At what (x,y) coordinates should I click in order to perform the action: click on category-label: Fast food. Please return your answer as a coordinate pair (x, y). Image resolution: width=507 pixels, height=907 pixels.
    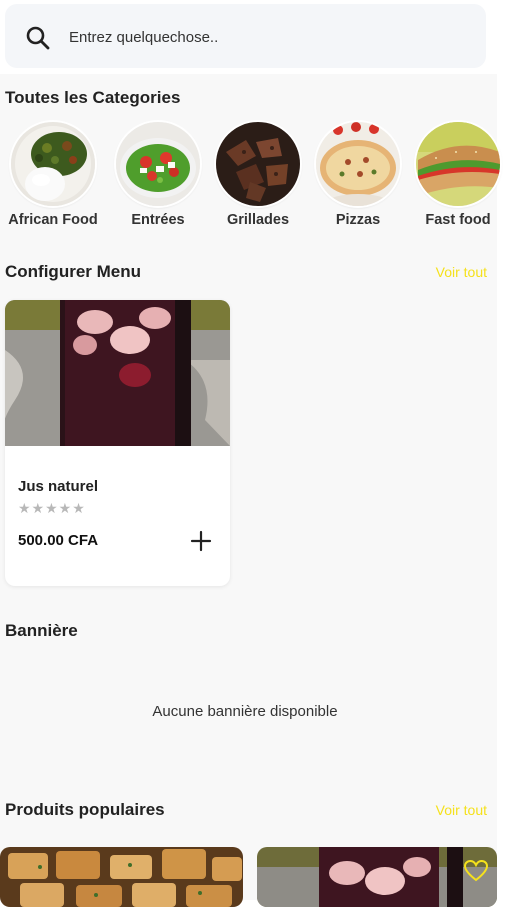
    Looking at the image, I should click on (458, 220).